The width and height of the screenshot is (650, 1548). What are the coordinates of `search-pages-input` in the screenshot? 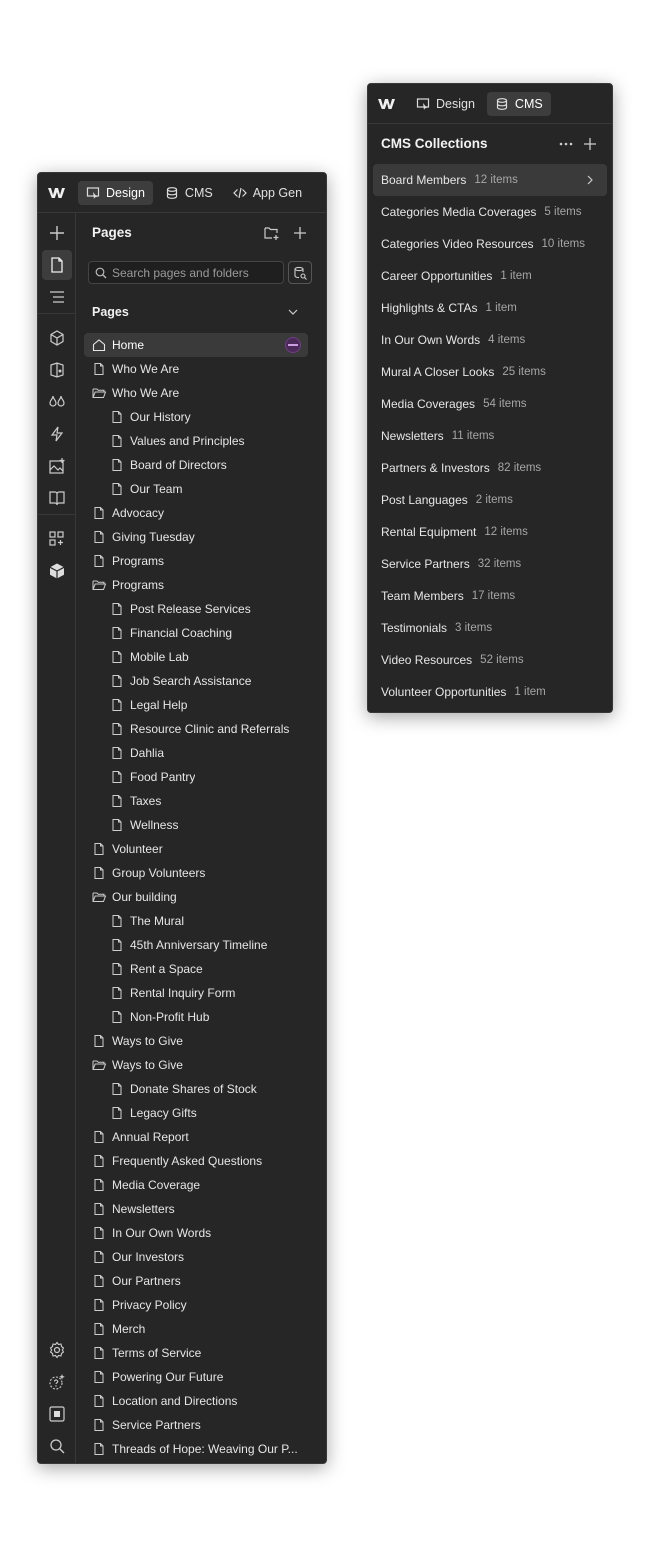 It's located at (197, 272).